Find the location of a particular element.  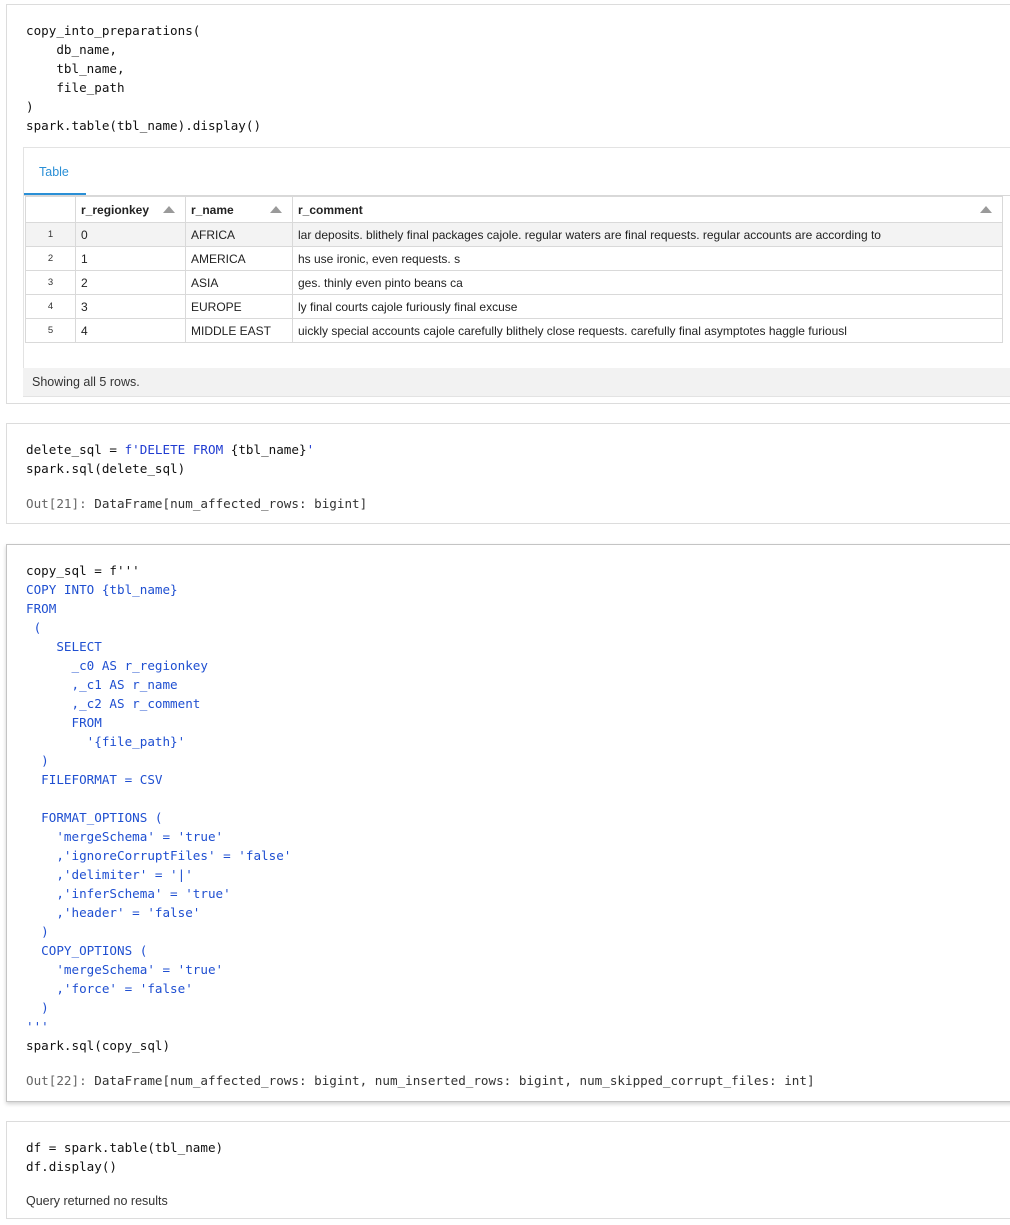

cell-r_name: ASIA is located at coordinates (239, 282).